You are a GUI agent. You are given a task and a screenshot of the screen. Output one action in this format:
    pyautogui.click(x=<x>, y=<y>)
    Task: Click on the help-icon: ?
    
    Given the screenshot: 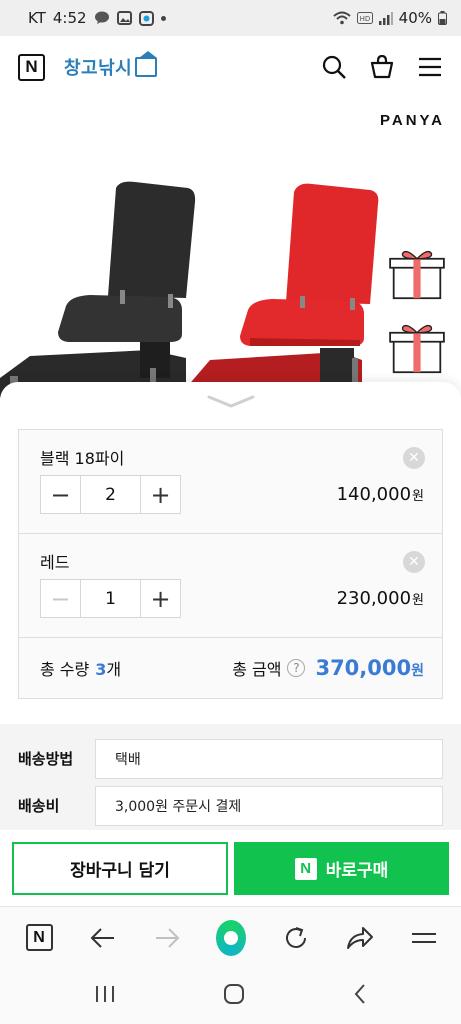 What is the action you would take?
    pyautogui.click(x=296, y=668)
    